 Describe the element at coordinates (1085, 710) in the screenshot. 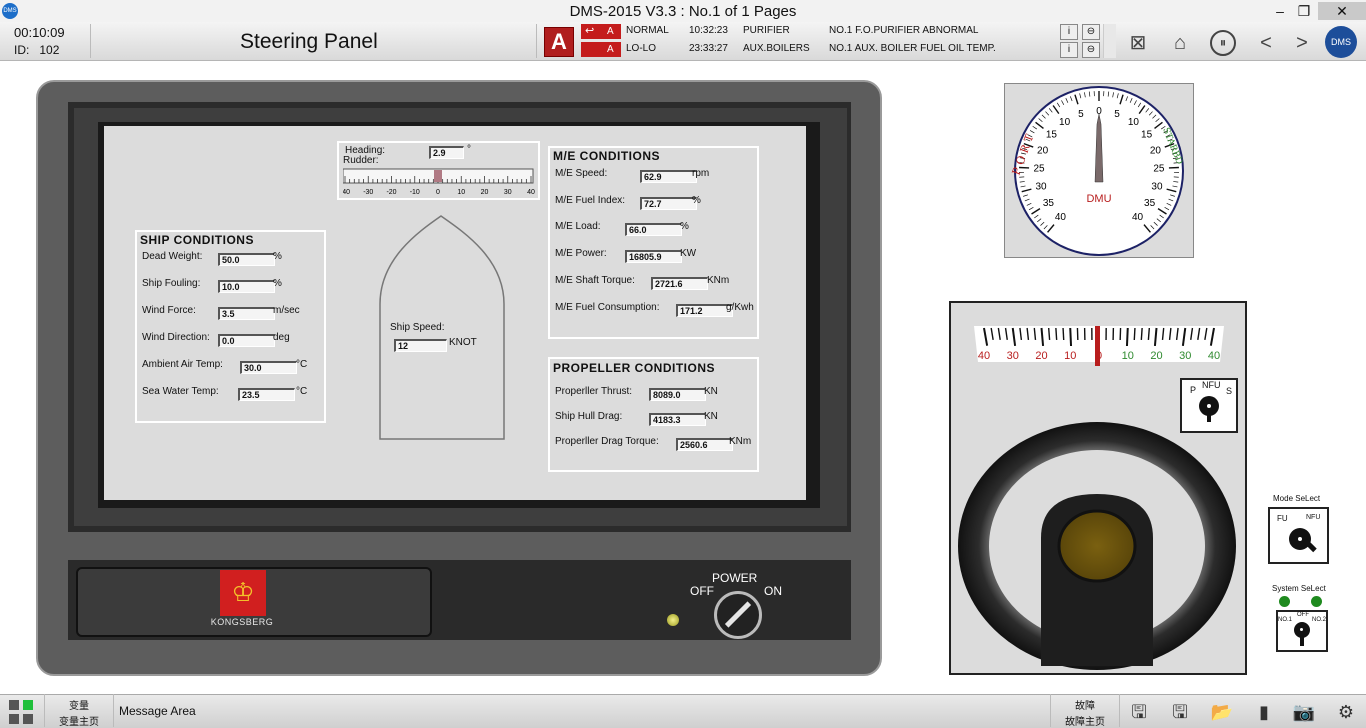

I see `fault-tab: 故障 故障主页` at that location.